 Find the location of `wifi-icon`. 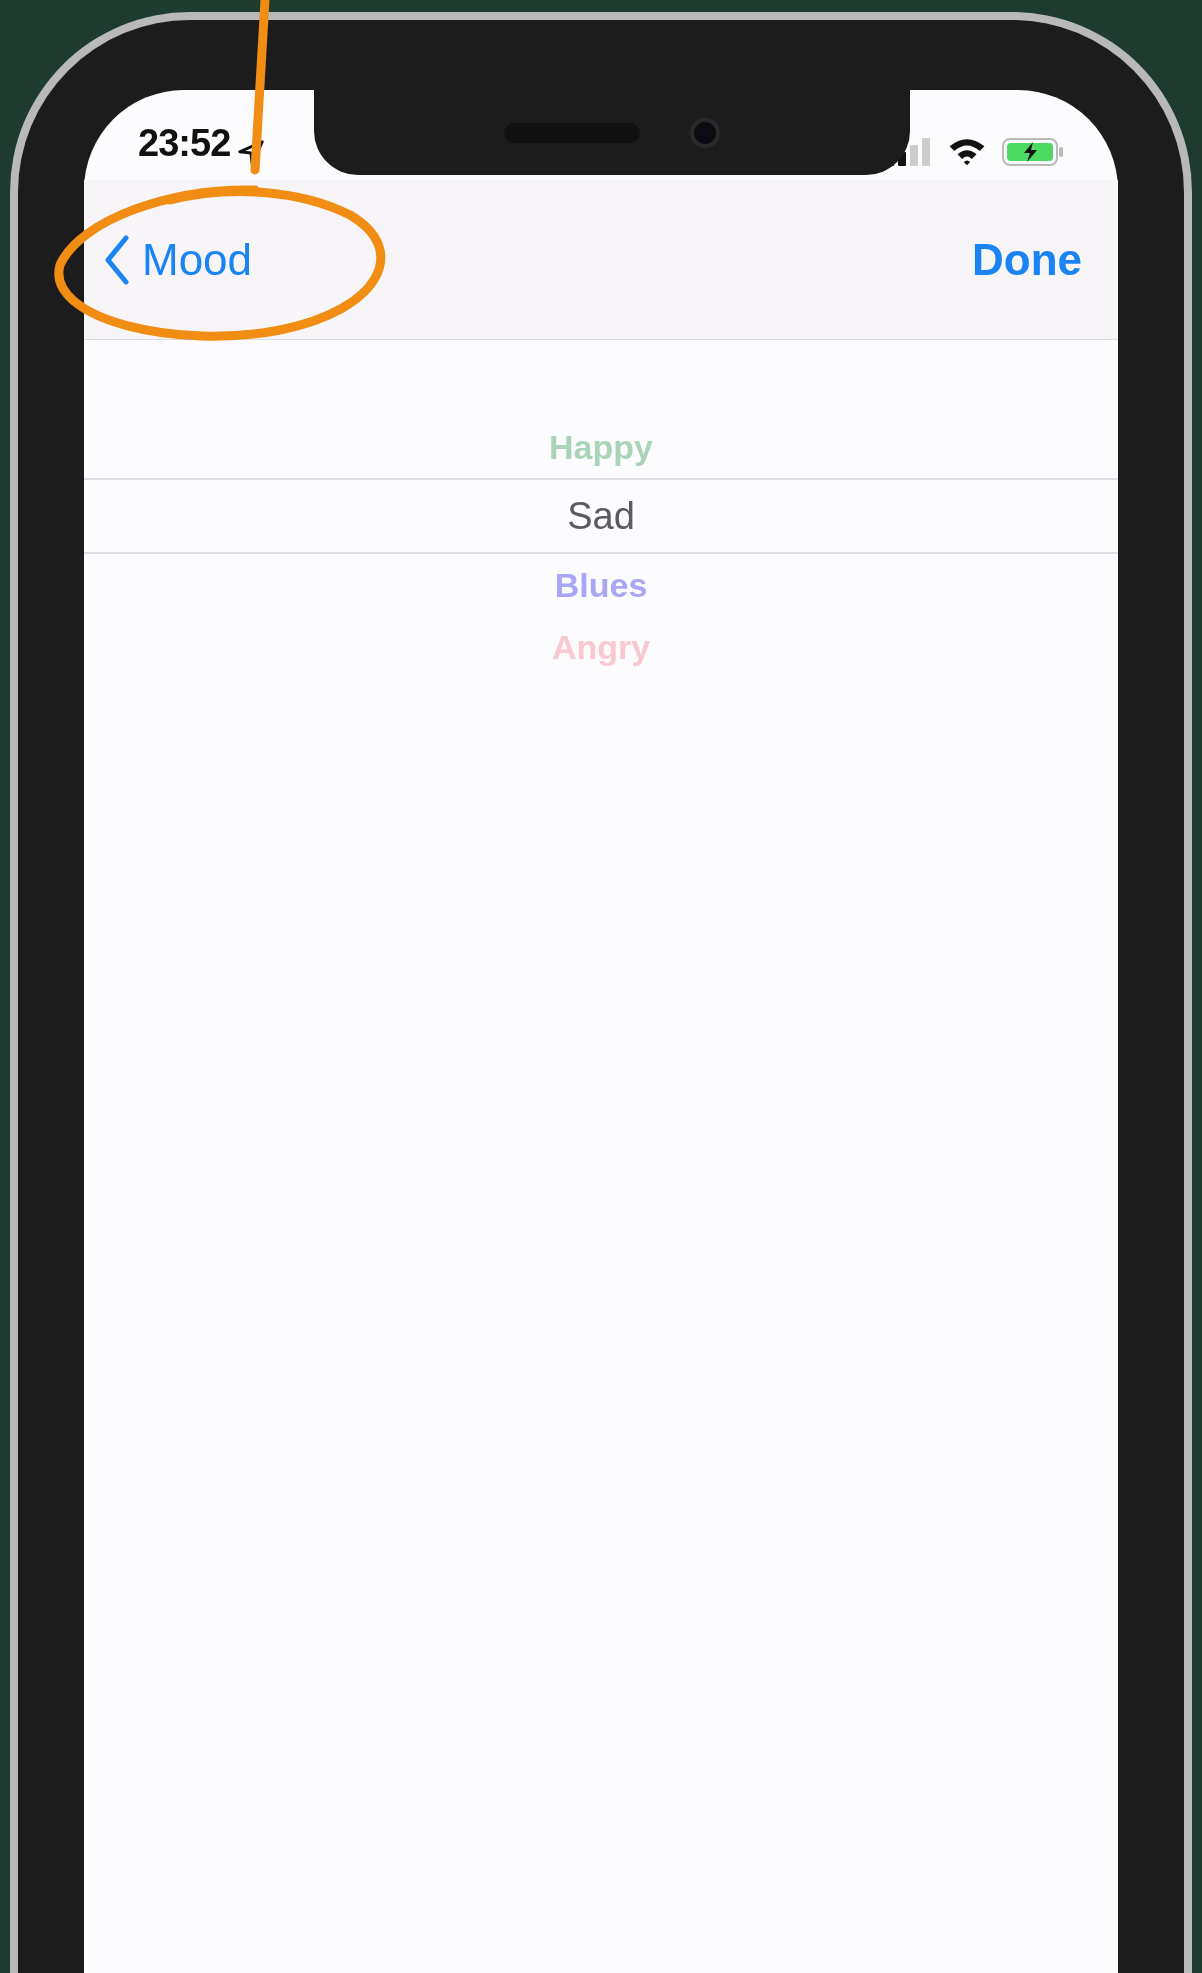

wifi-icon is located at coordinates (967, 151).